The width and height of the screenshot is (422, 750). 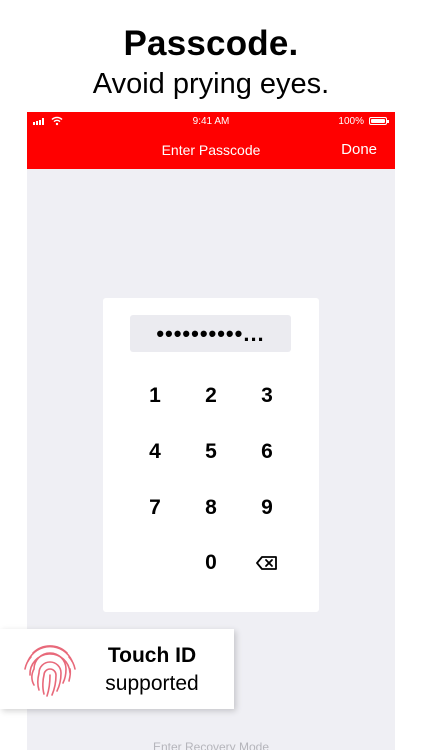 I want to click on key-5: 5, so click(x=211, y=452).